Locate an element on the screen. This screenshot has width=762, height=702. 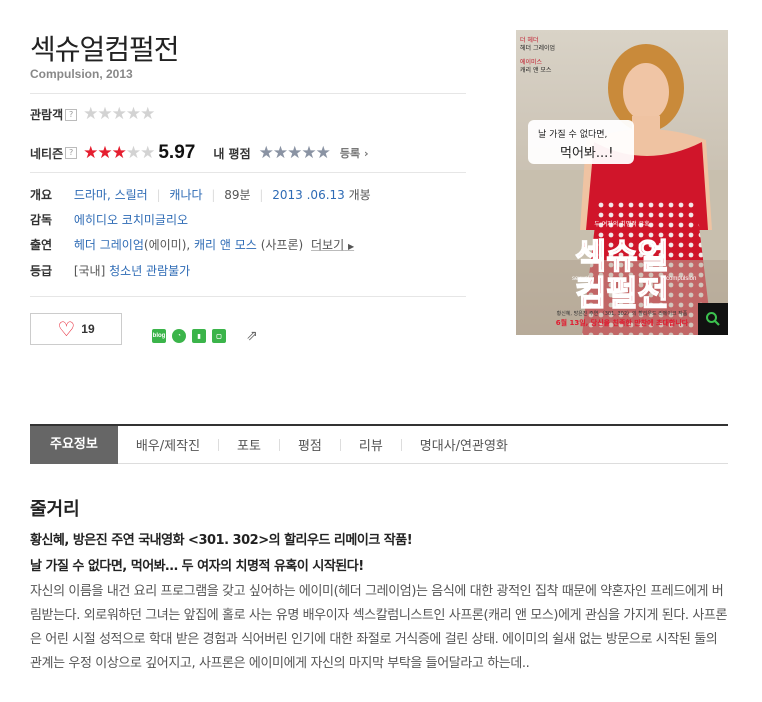
like-button: ♡ 19 is located at coordinates (76, 329).